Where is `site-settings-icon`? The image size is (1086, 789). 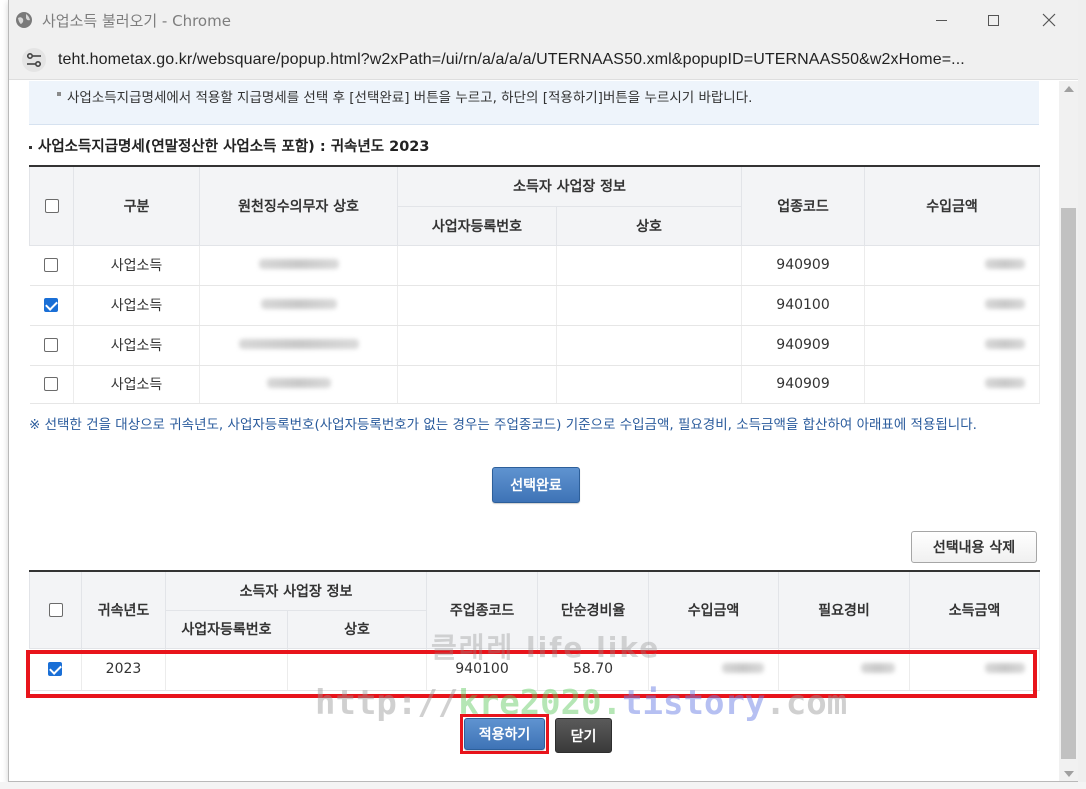
site-settings-icon is located at coordinates (34, 60).